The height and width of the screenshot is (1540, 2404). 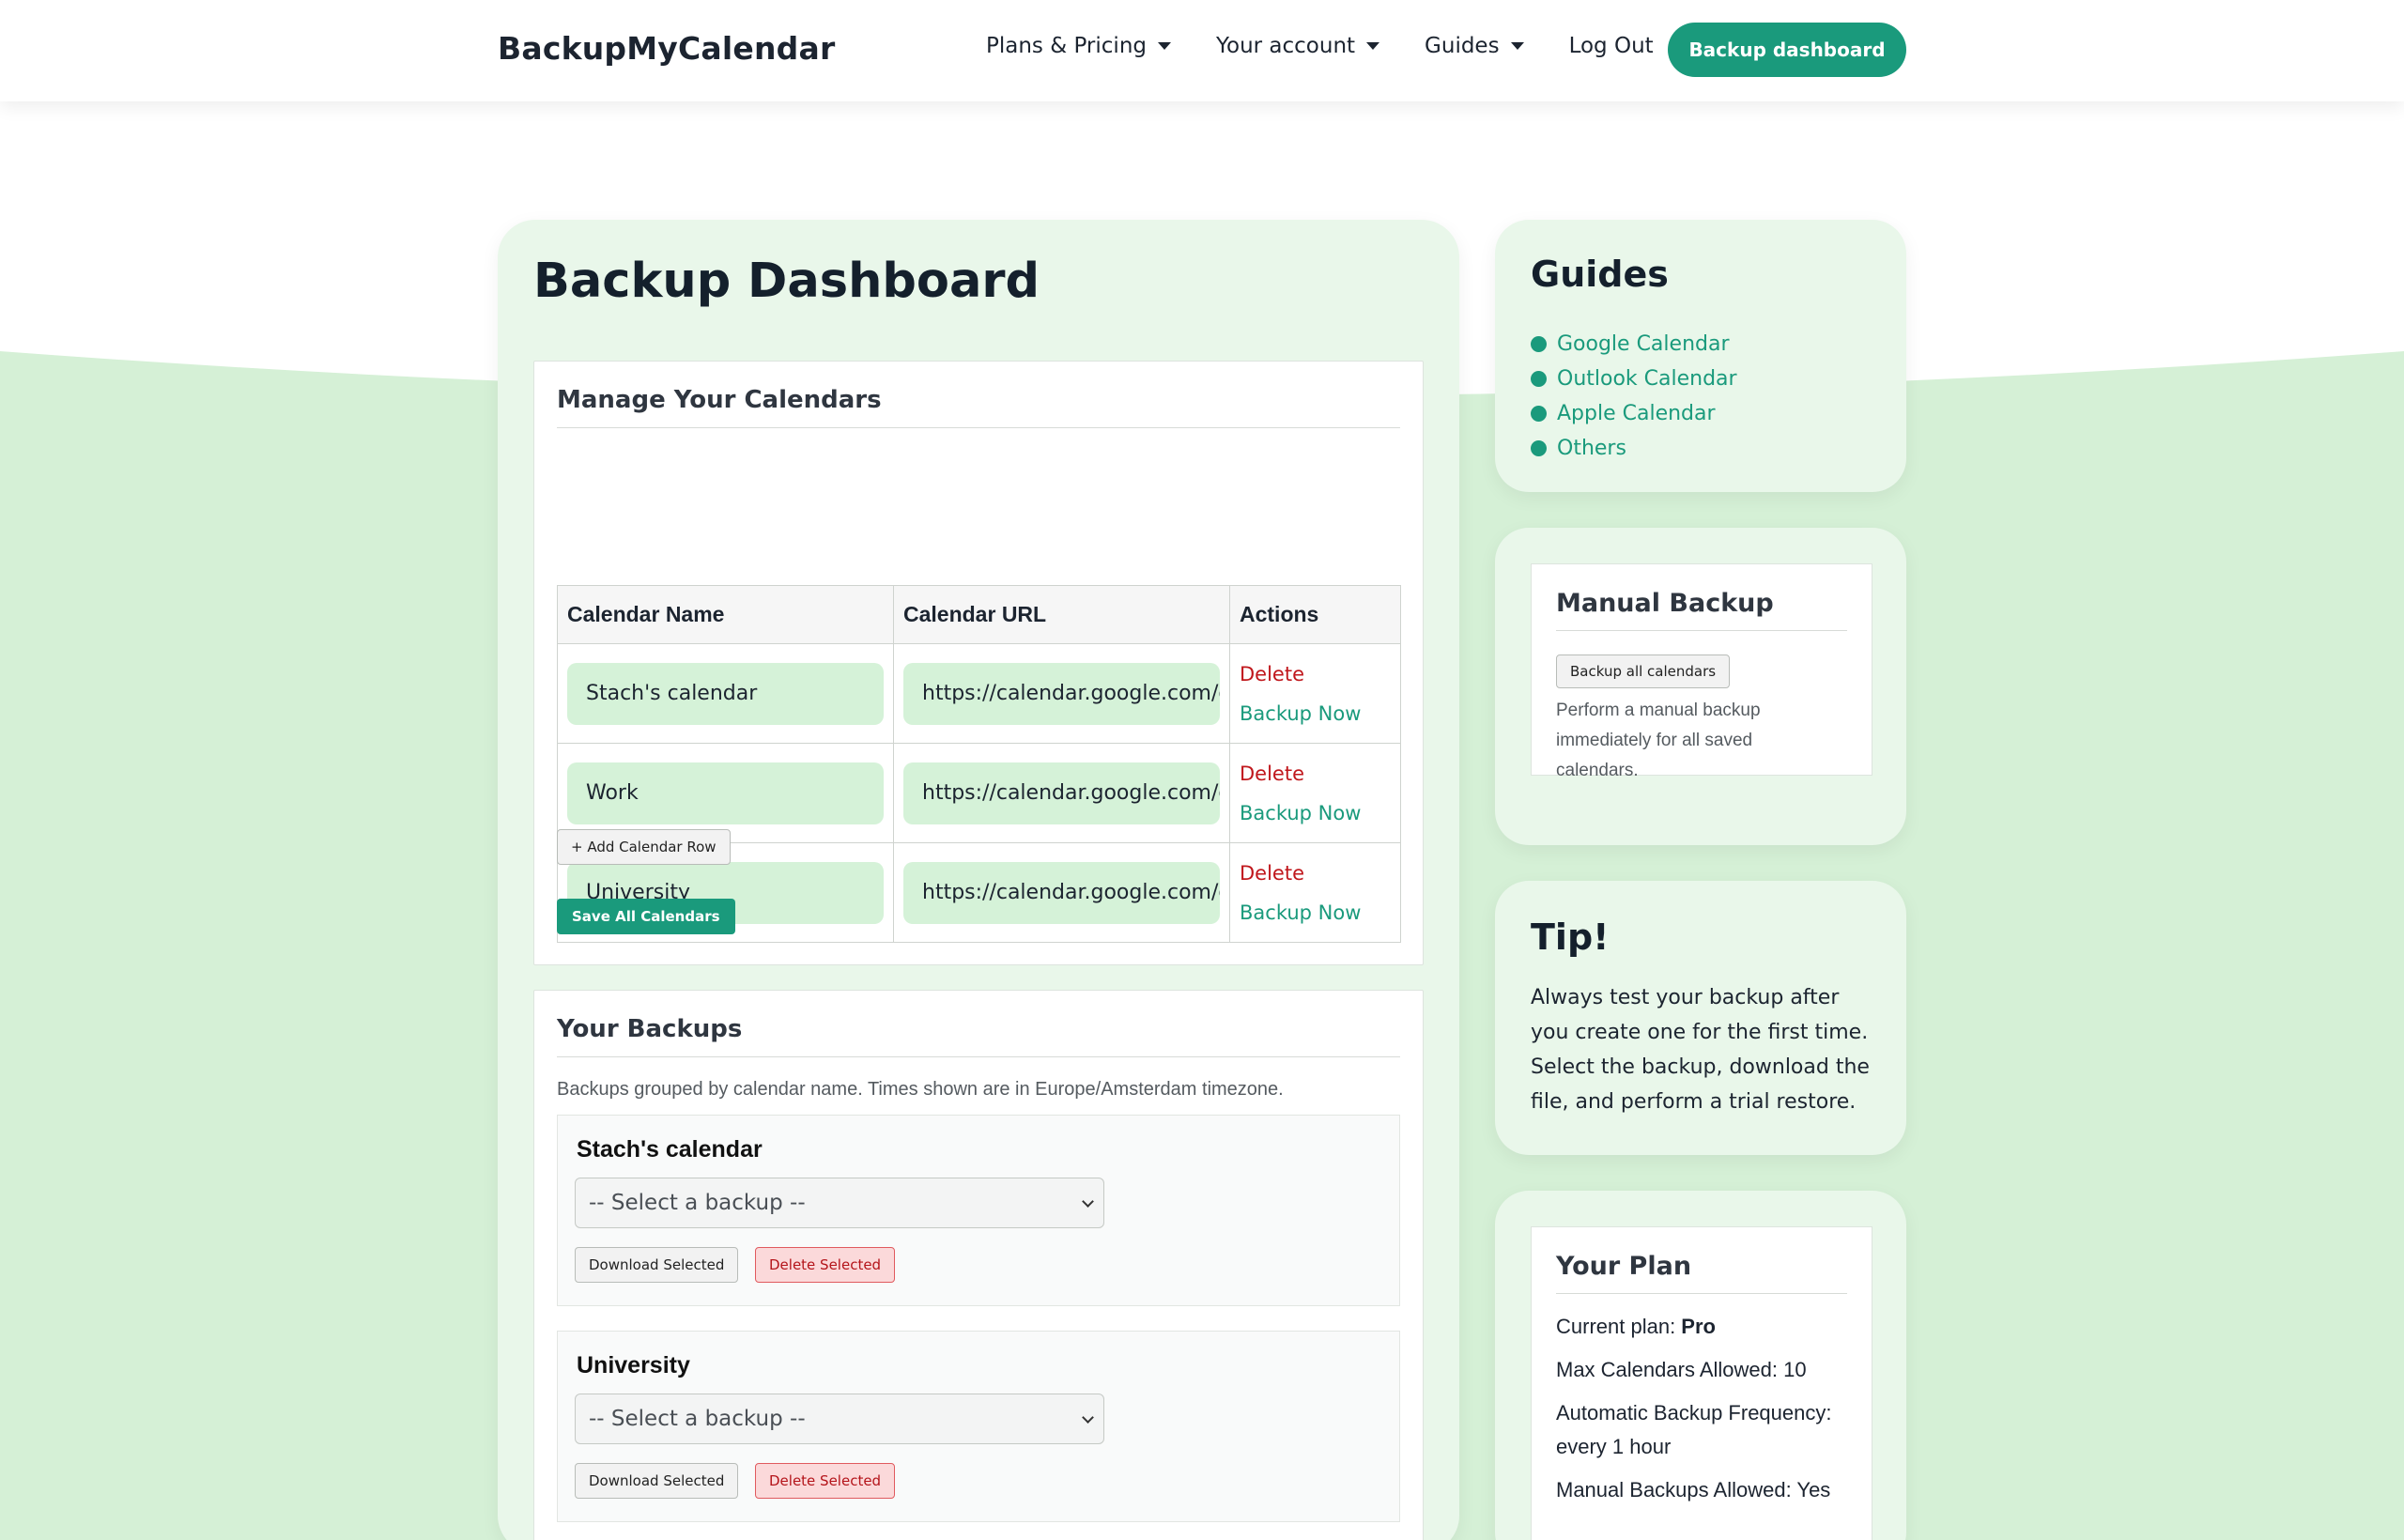 I want to click on guide-label: Apple Calendar, so click(x=1636, y=413).